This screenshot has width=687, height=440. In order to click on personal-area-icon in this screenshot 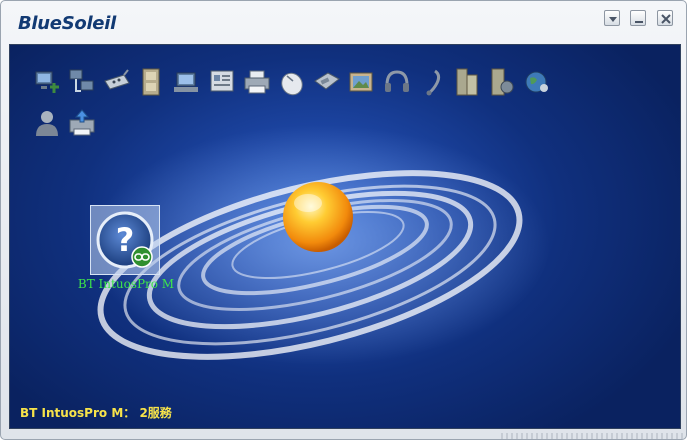, I will do `click(47, 123)`.